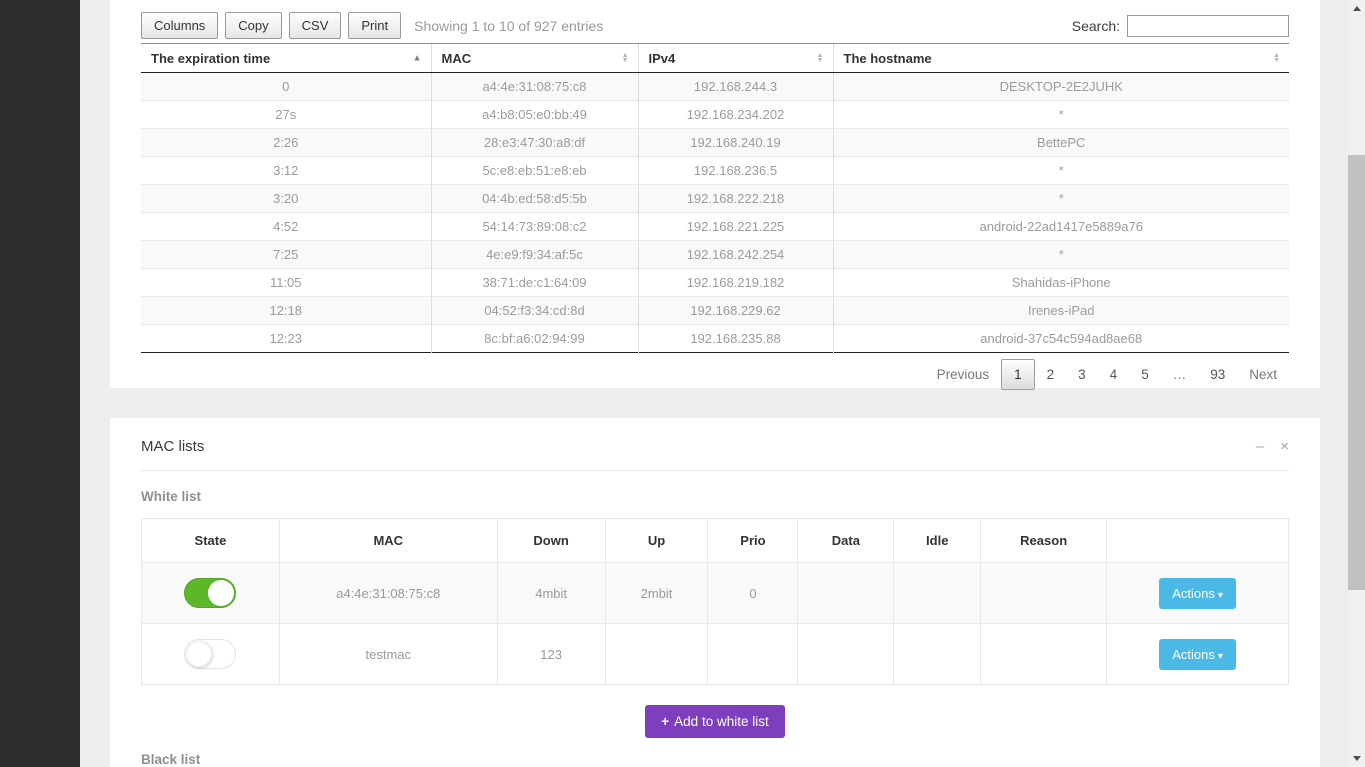 The width and height of the screenshot is (1365, 767). I want to click on mac-lists-header: MAC lists – ×, so click(715, 446).